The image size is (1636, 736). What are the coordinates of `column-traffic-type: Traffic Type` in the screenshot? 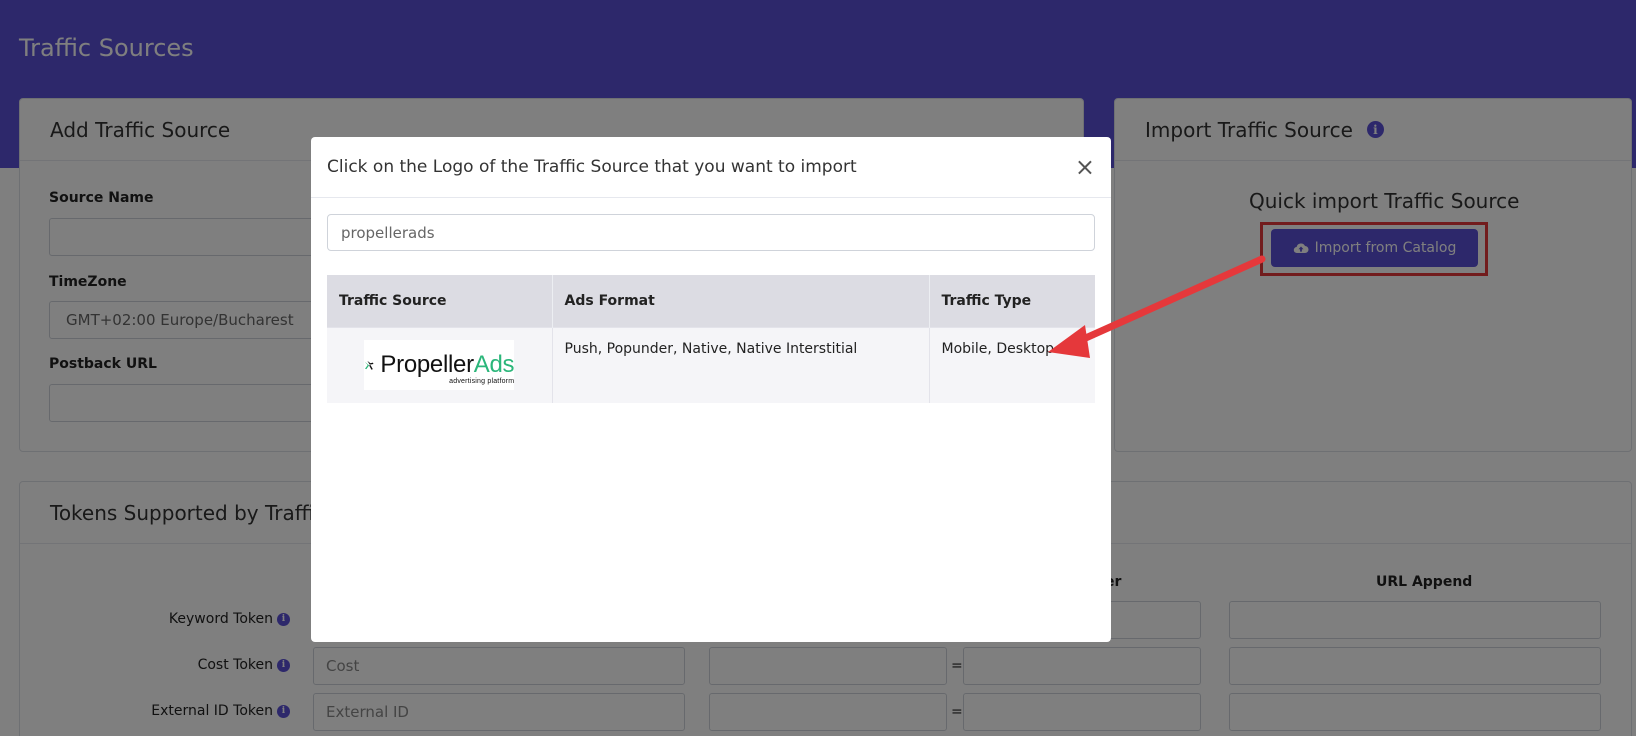 It's located at (1012, 301).